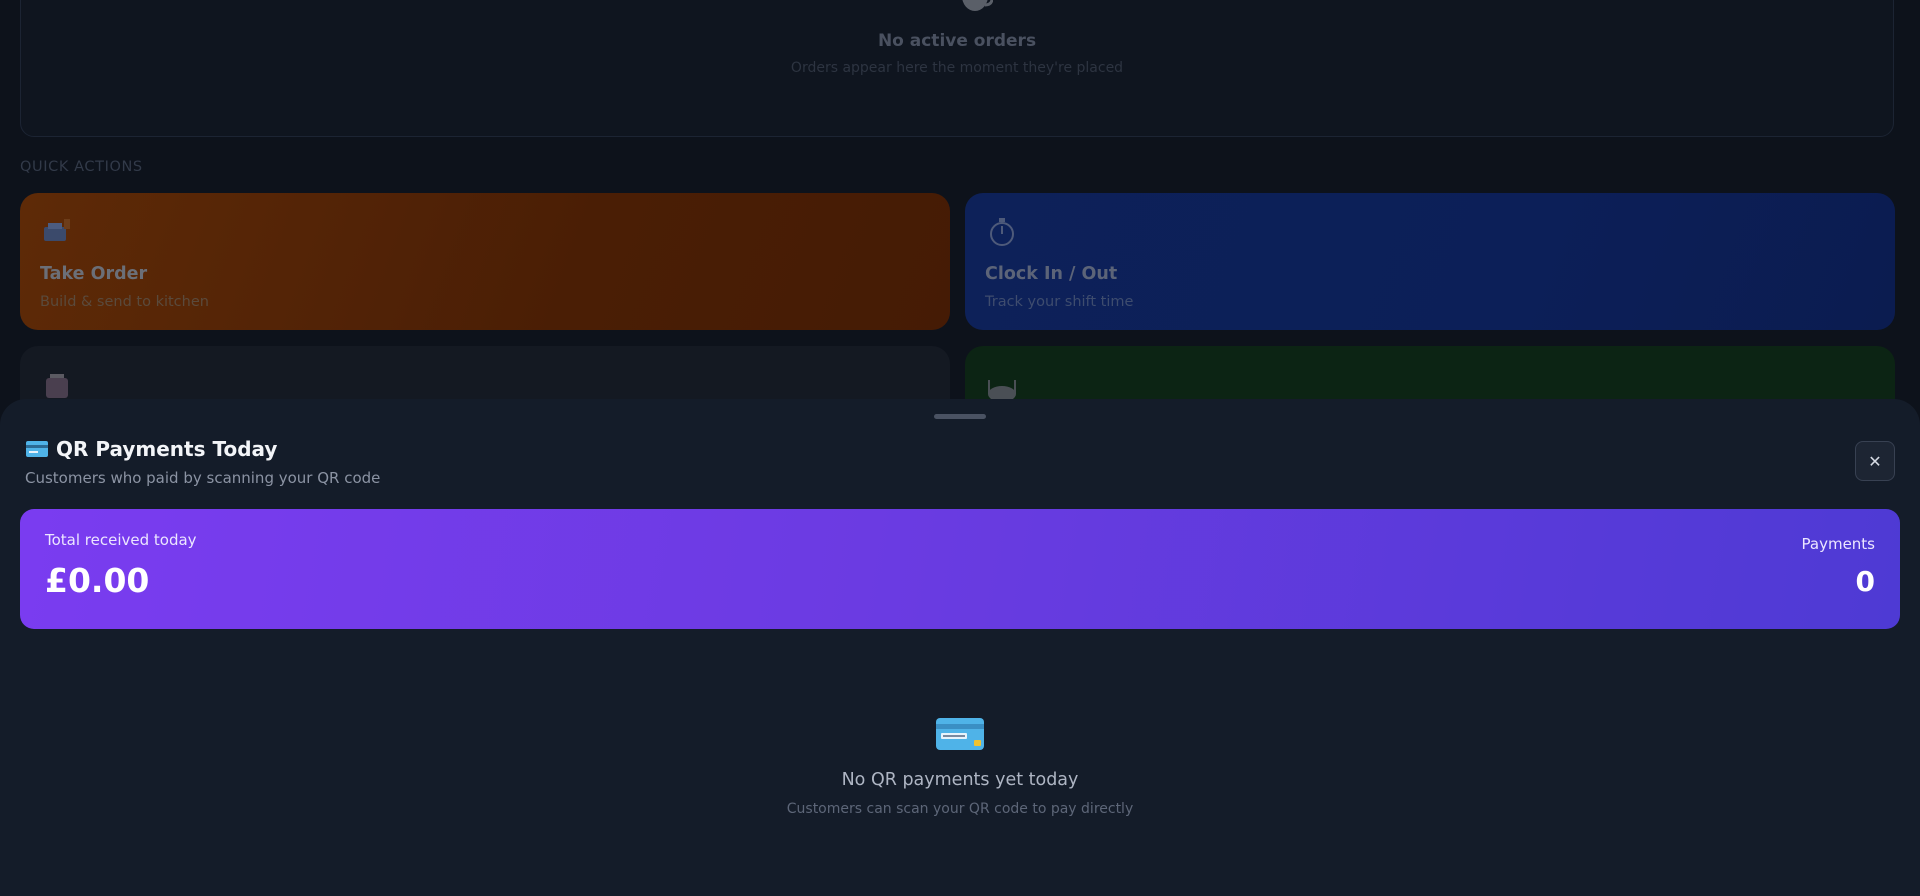 Image resolution: width=1920 pixels, height=896 pixels. I want to click on sheet-title: QR Payments Today, so click(167, 449).